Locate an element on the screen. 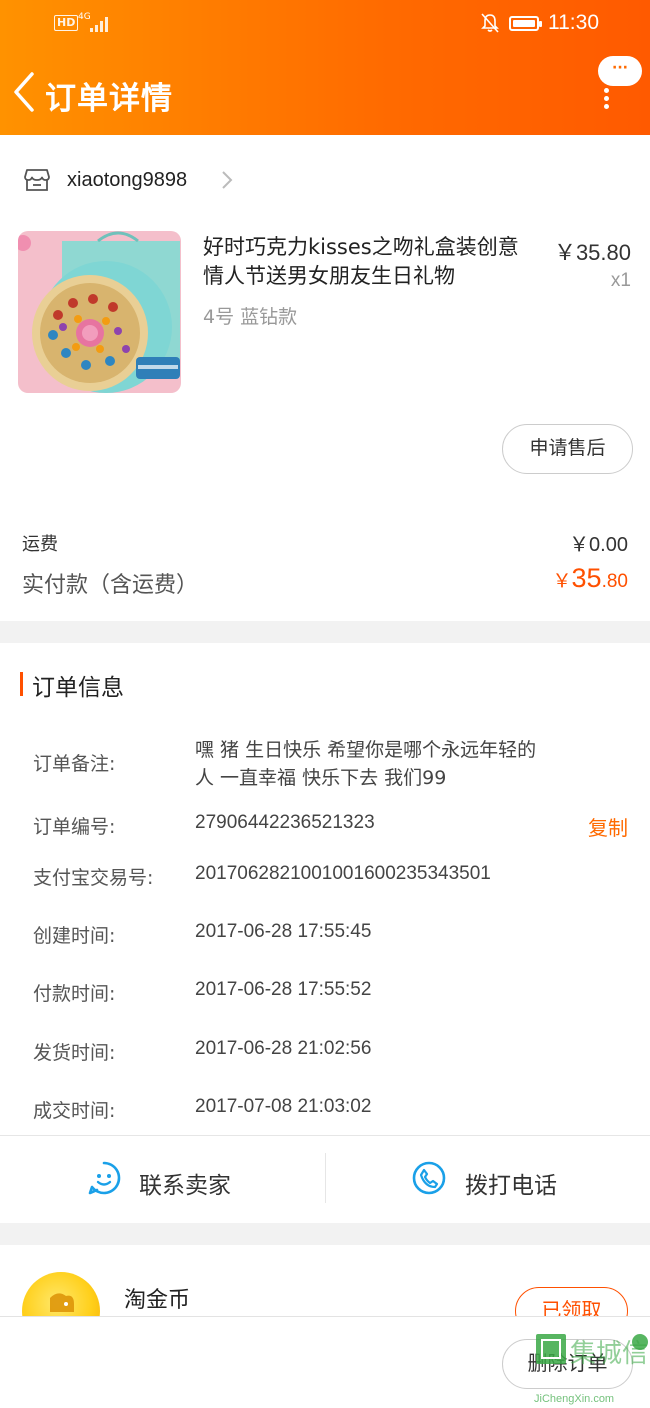 The height and width of the screenshot is (1408, 650). contact-seller-button: 联系卖家 is located at coordinates (162, 1179).